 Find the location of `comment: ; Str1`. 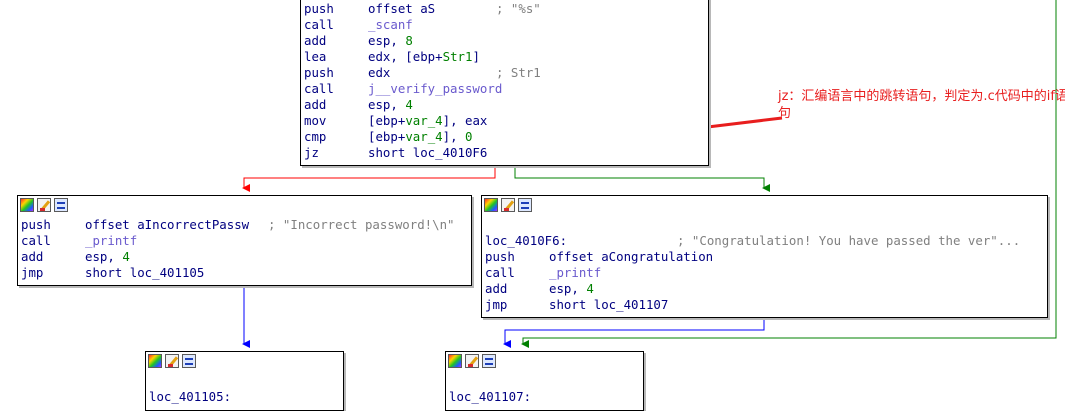

comment: ; Str1 is located at coordinates (518, 72).